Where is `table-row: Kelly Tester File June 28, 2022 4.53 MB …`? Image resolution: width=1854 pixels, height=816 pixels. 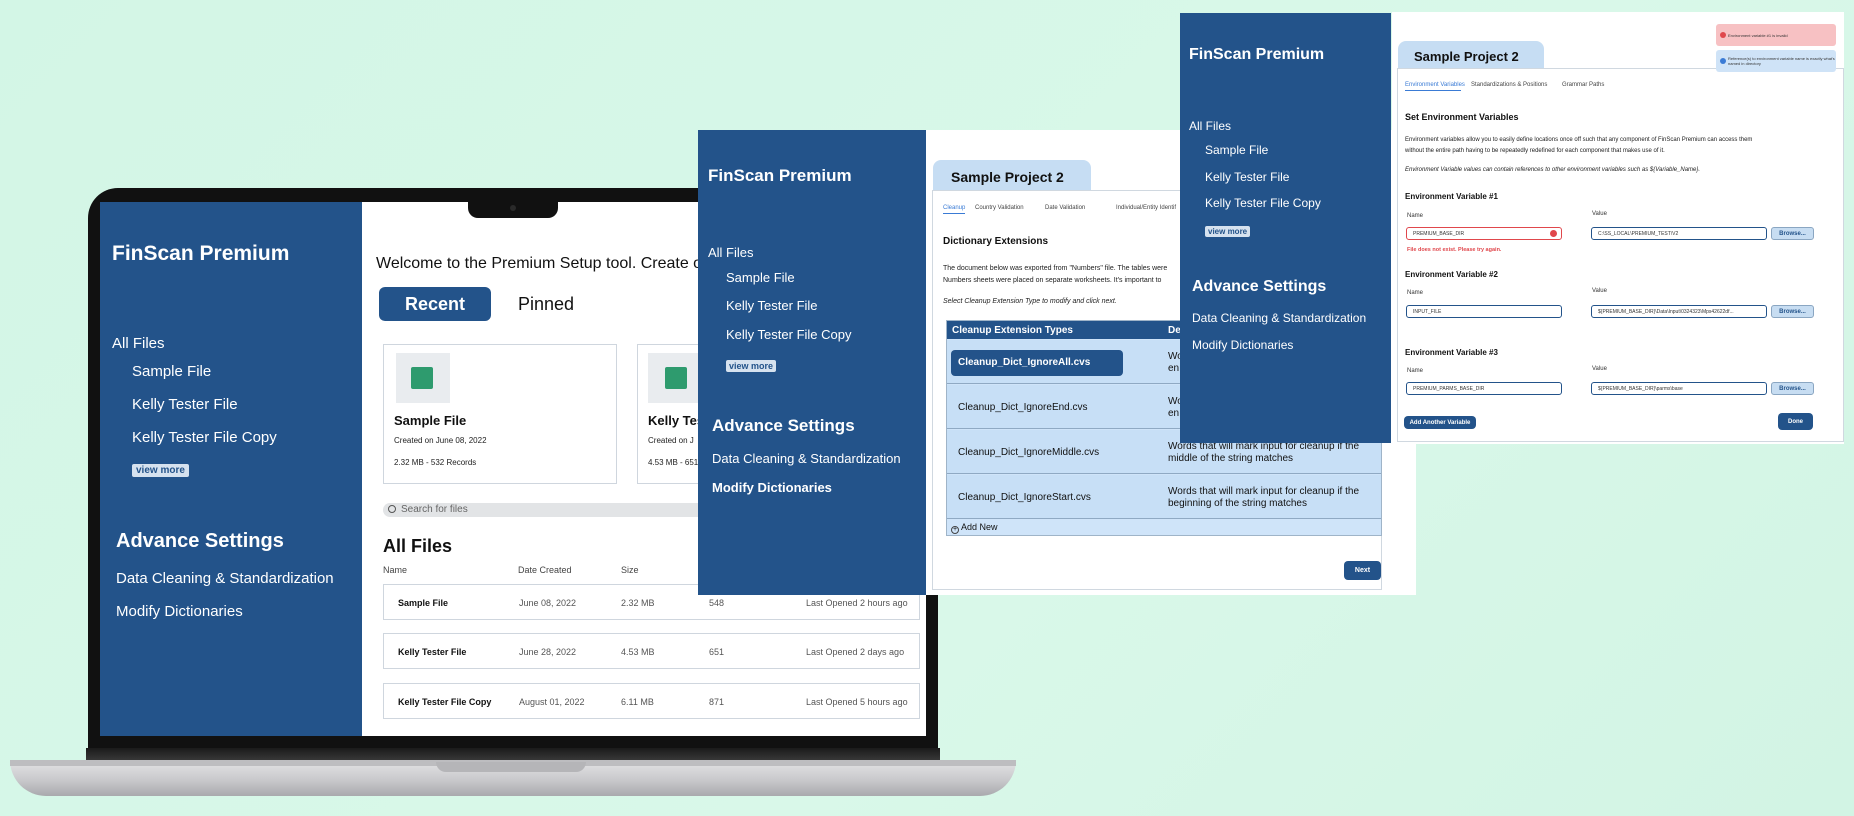
table-row: Kelly Tester File June 28, 2022 4.53 MB … is located at coordinates (651, 651).